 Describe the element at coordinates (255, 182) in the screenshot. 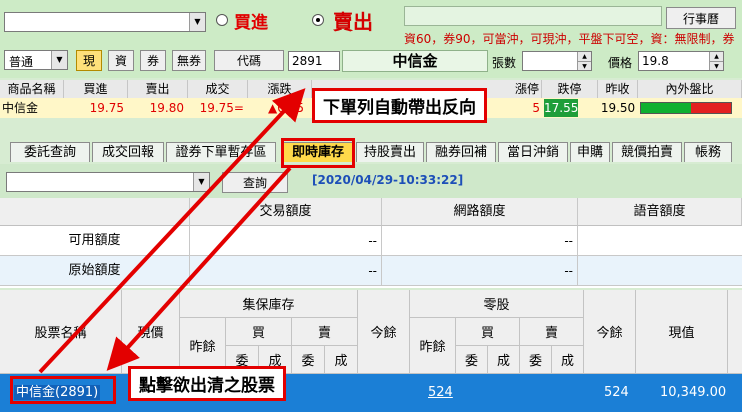

I see `query-button: 查詢` at that location.